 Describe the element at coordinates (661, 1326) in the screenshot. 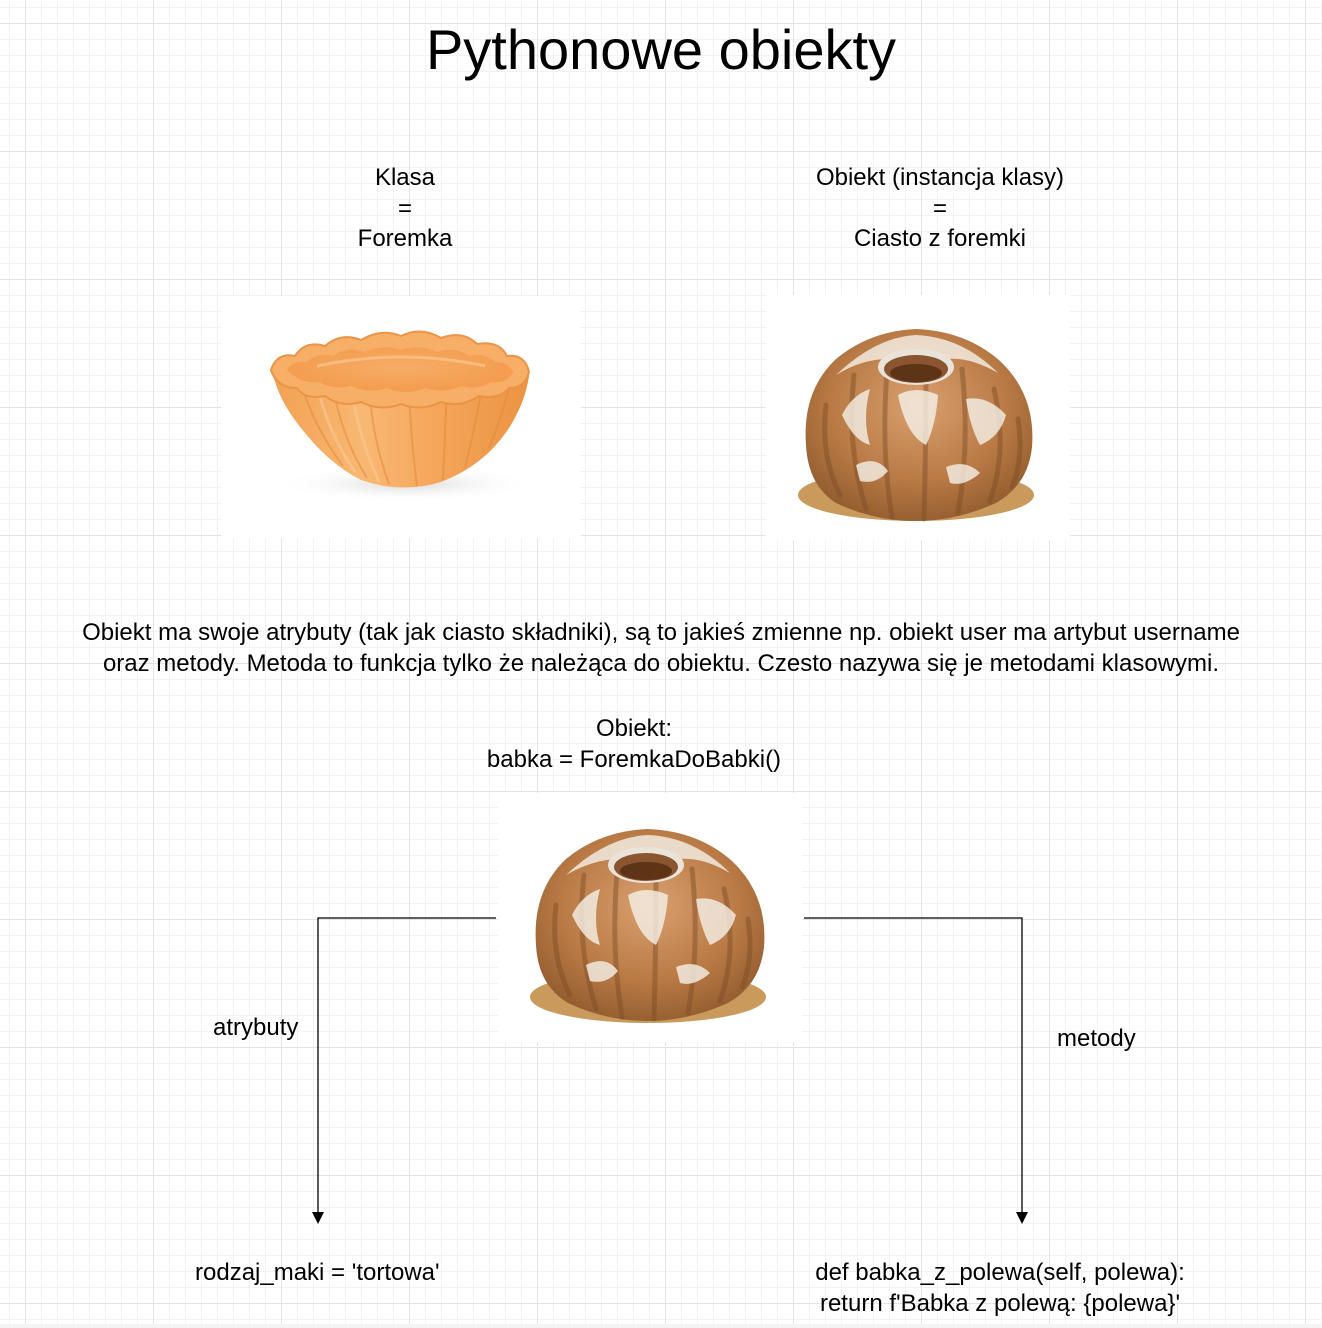

I see `page-bottom-edge` at that location.